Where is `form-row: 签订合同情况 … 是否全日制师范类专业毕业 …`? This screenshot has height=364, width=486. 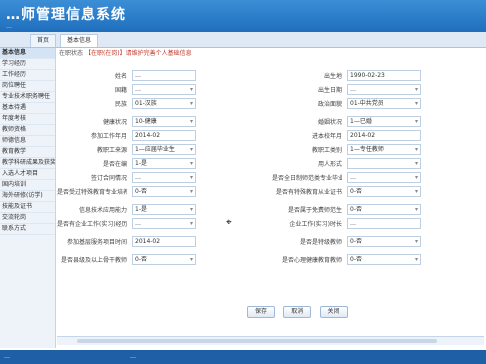
form-row: 签订合同情况 … 是否全日制师范类专业毕业 … is located at coordinates (267, 177).